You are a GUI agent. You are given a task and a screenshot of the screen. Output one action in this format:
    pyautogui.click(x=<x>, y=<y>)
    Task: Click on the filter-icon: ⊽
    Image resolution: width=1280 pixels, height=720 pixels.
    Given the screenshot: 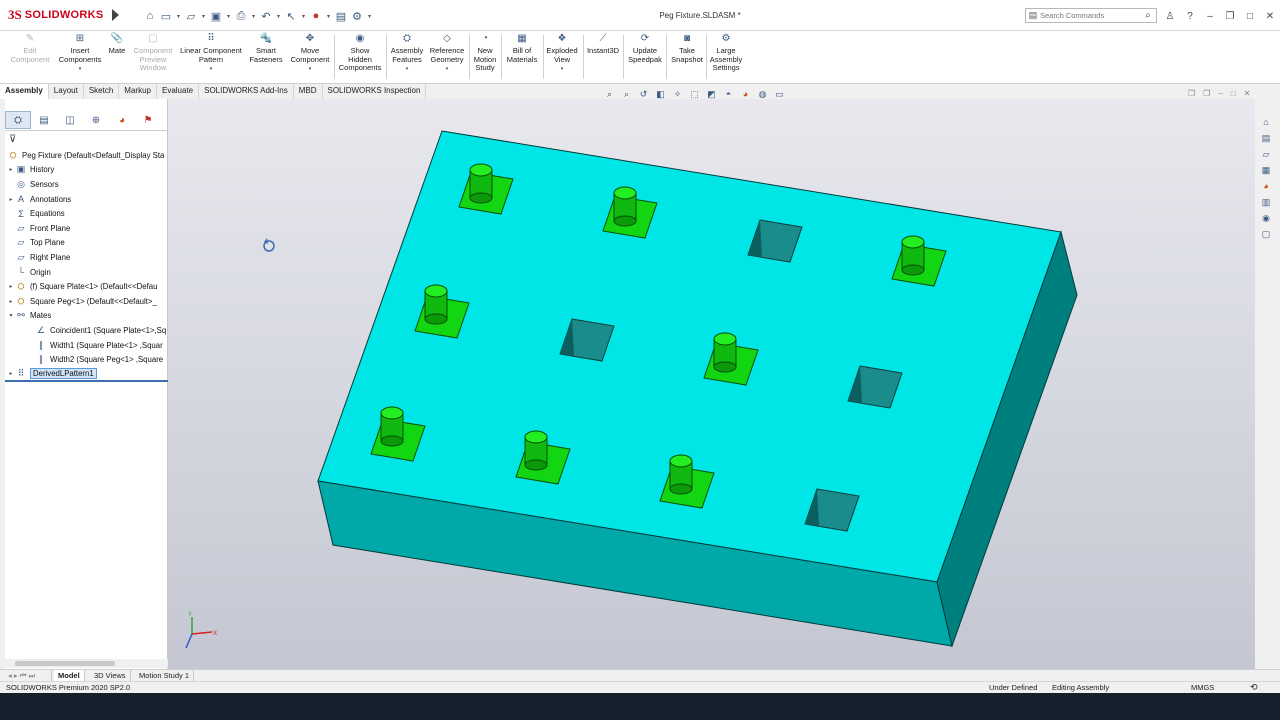 What is the action you would take?
    pyautogui.click(x=12, y=139)
    